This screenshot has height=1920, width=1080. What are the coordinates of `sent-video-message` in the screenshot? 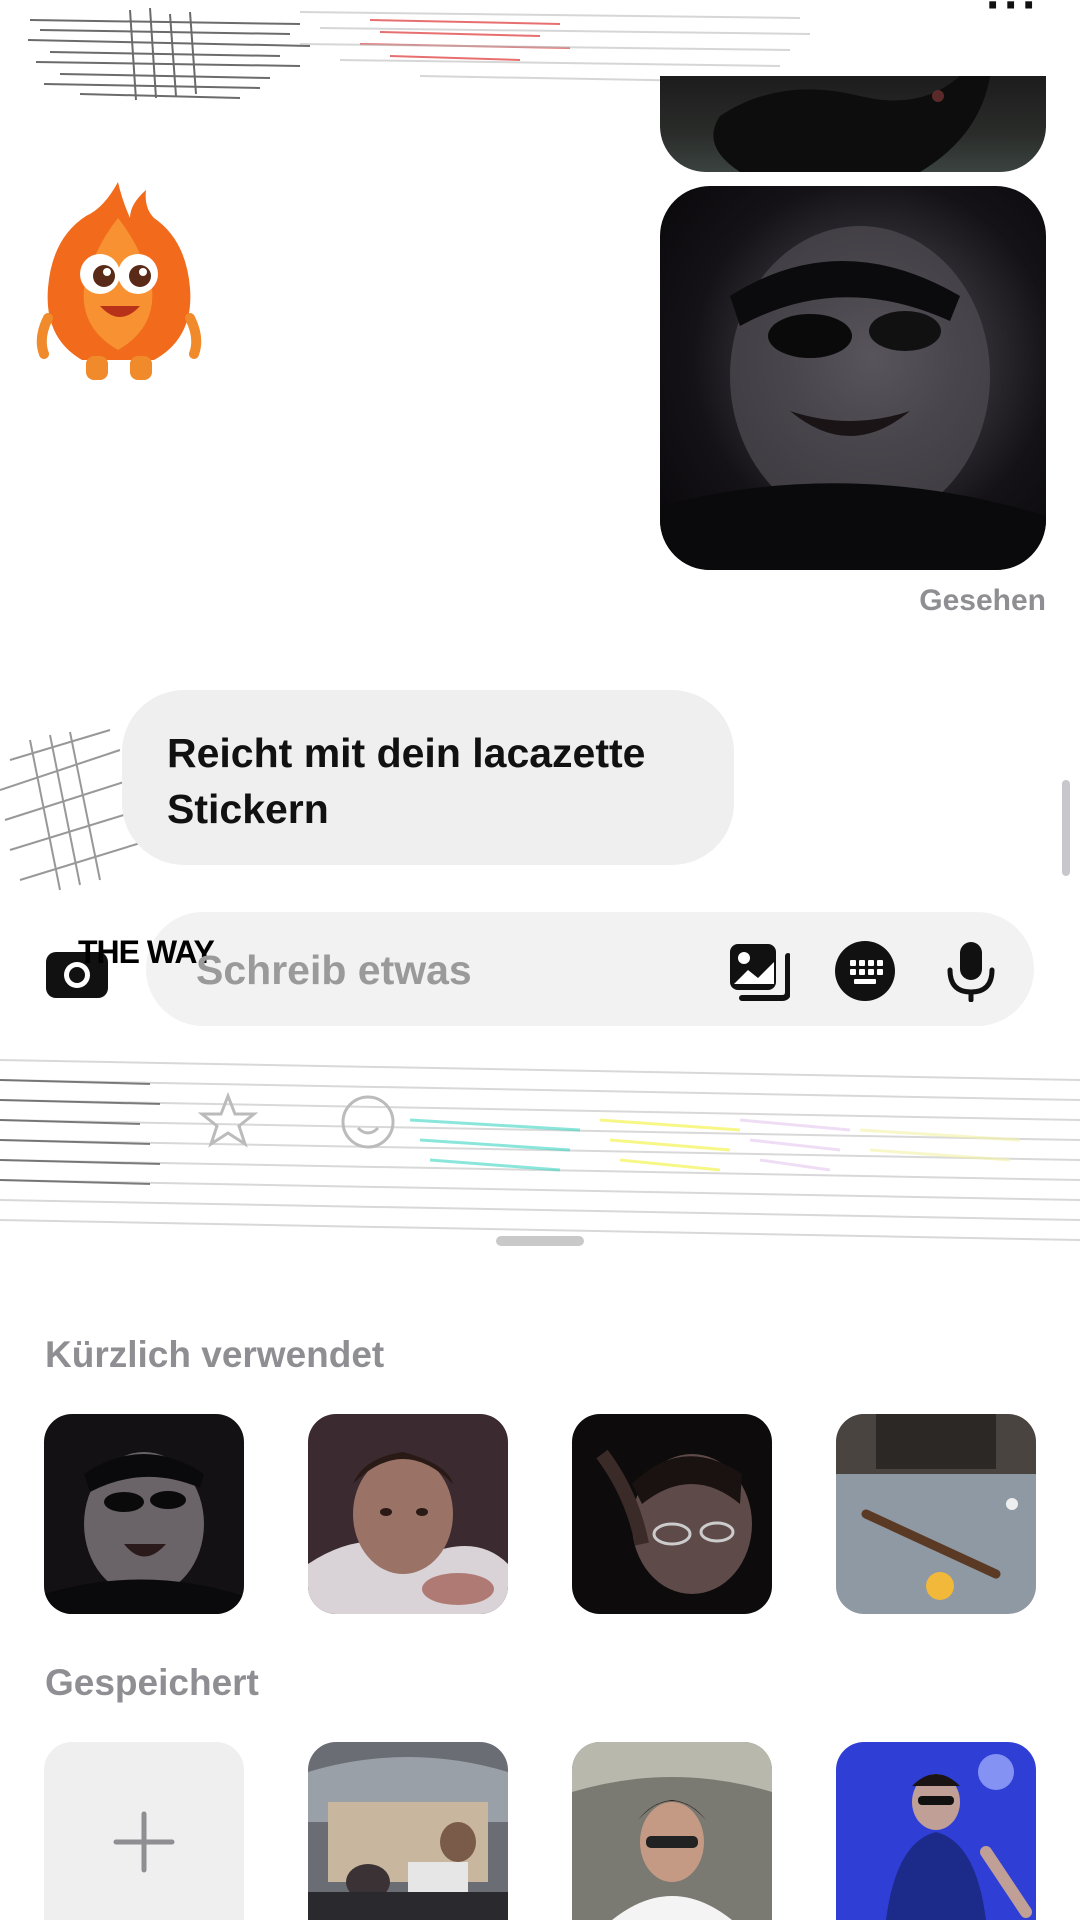 It's located at (853, 378).